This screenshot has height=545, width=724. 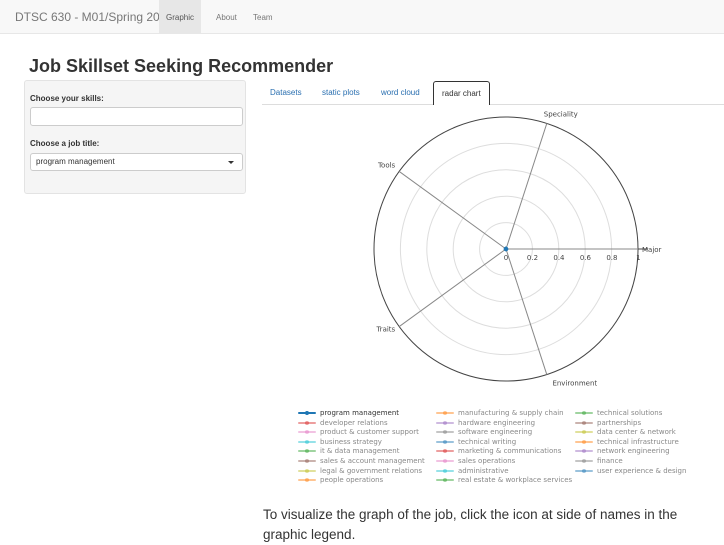 What do you see at coordinates (483, 470) in the screenshot?
I see `legend-label: administrative` at bounding box center [483, 470].